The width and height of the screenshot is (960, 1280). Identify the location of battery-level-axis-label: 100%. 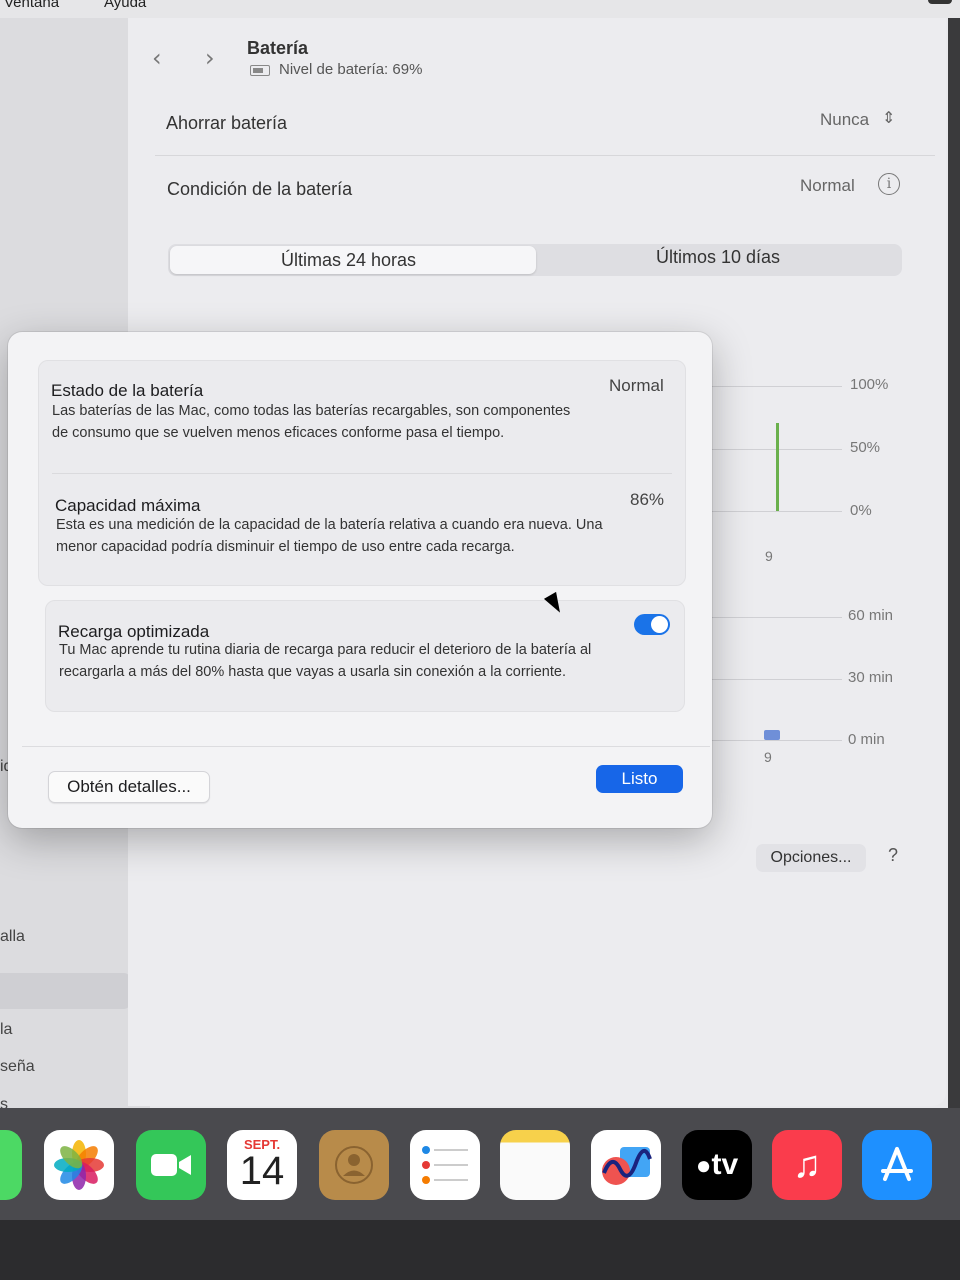
(869, 384).